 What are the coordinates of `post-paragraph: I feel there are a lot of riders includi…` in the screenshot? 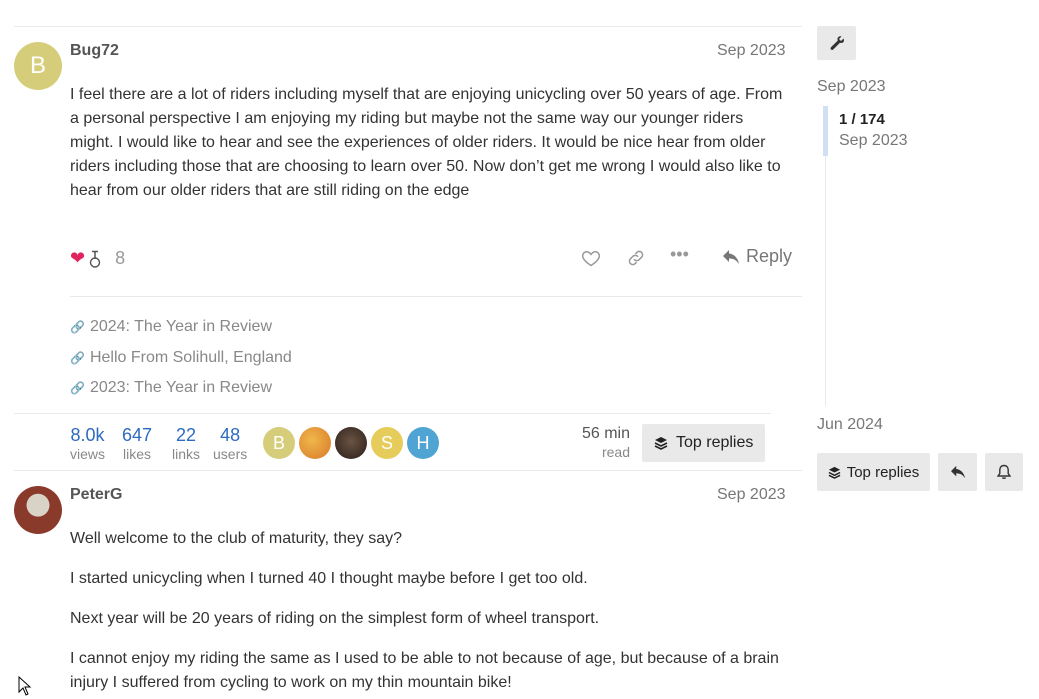 It's located at (426, 142).